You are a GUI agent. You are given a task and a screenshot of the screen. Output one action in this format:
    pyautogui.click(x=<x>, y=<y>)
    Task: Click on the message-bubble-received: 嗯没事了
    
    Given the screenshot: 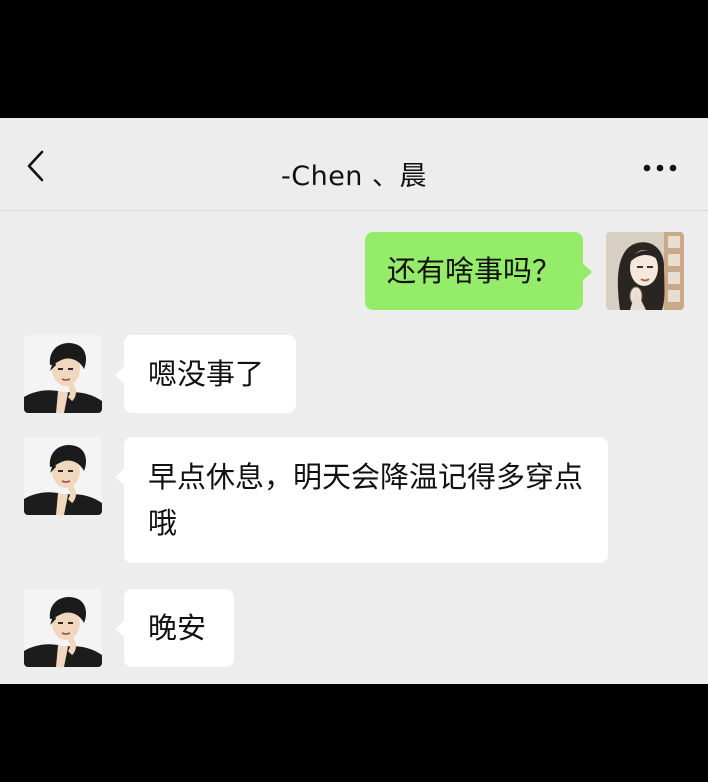 What is the action you would take?
    pyautogui.click(x=205, y=374)
    